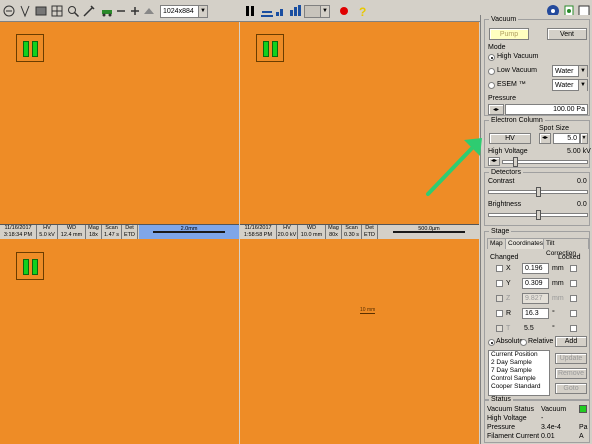 This screenshot has height=444, width=592. I want to click on status-value: Vacuum, so click(554, 409).